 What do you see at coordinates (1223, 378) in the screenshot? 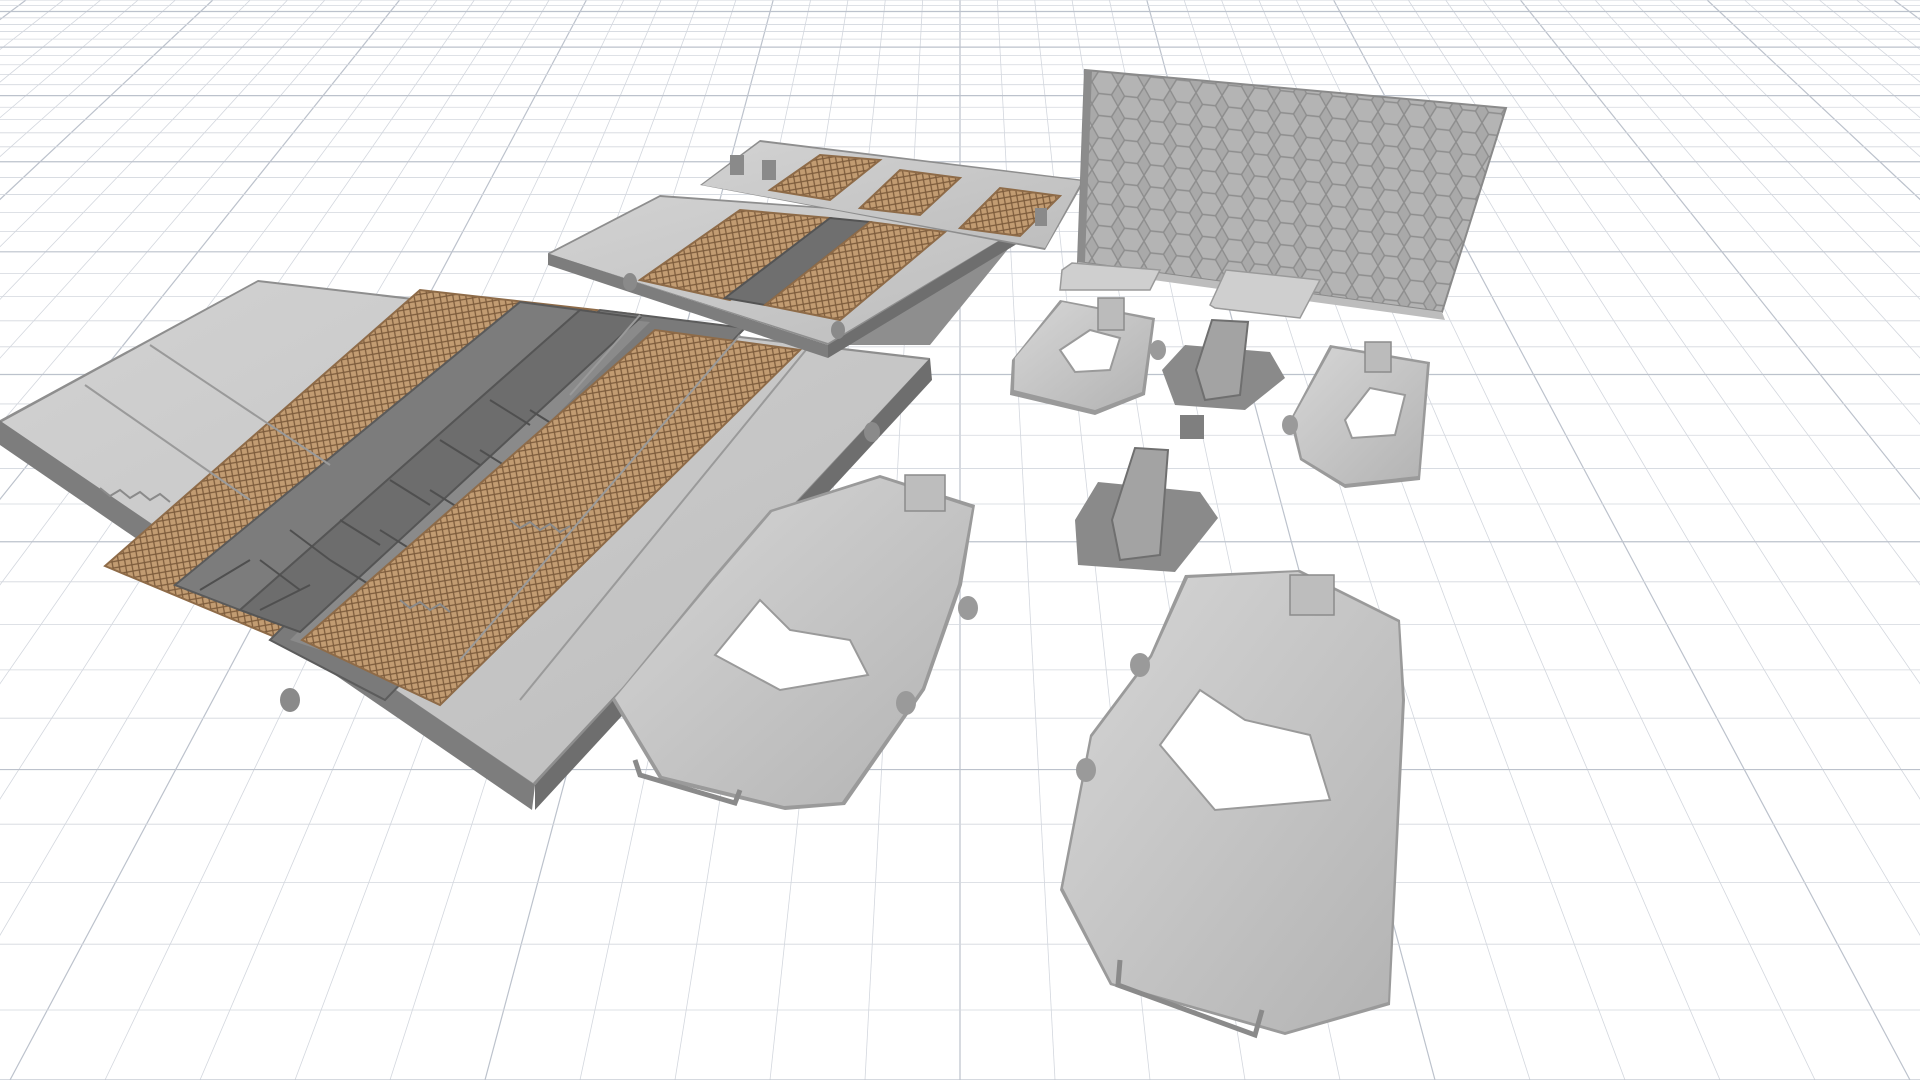
I see `stand-upper` at bounding box center [1223, 378].